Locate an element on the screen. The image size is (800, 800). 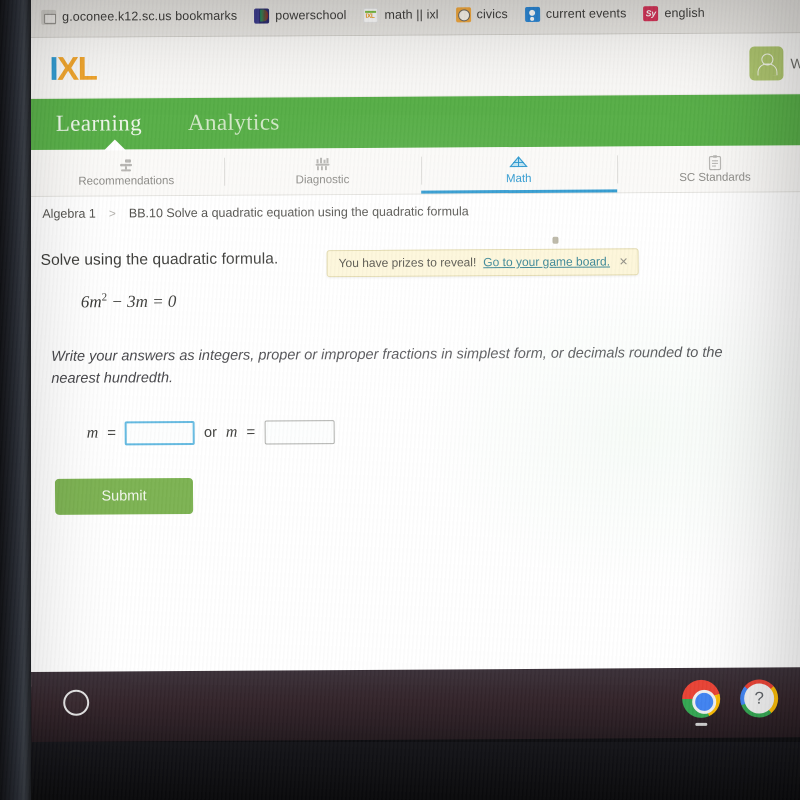
equation-equals: = 0 is located at coordinates (162, 301).